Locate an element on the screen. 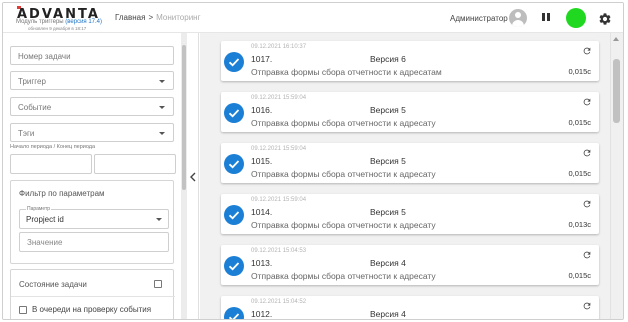 The image size is (628, 322). module-name: Модуль триггеры is located at coordinates (41, 22).